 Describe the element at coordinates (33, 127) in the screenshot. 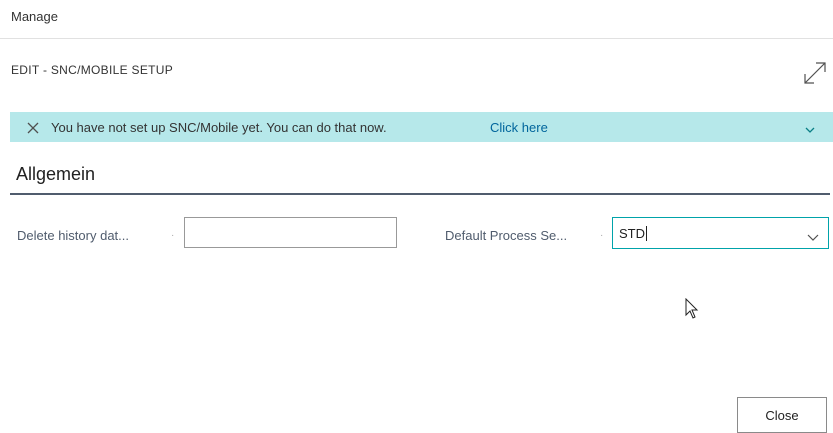

I see `close-x-icon` at that location.